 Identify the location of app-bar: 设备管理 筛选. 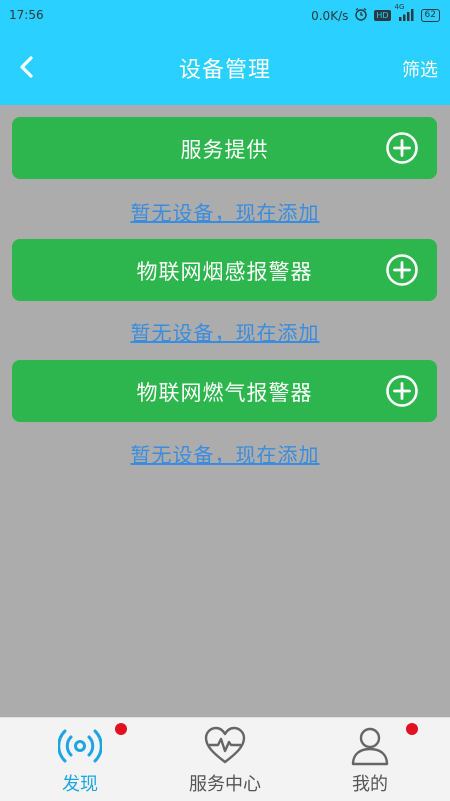
(225, 67).